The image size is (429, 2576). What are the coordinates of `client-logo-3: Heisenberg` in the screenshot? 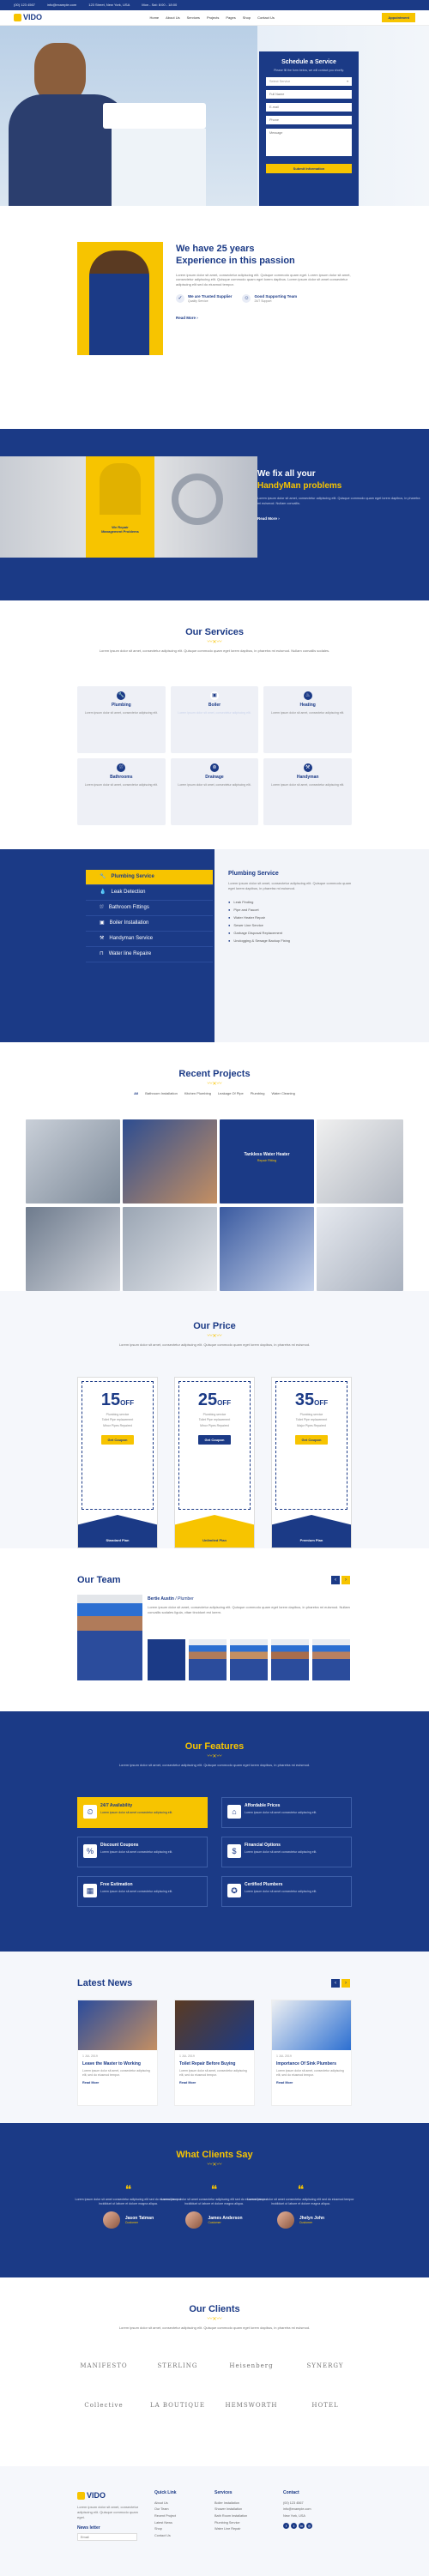 It's located at (251, 2367).